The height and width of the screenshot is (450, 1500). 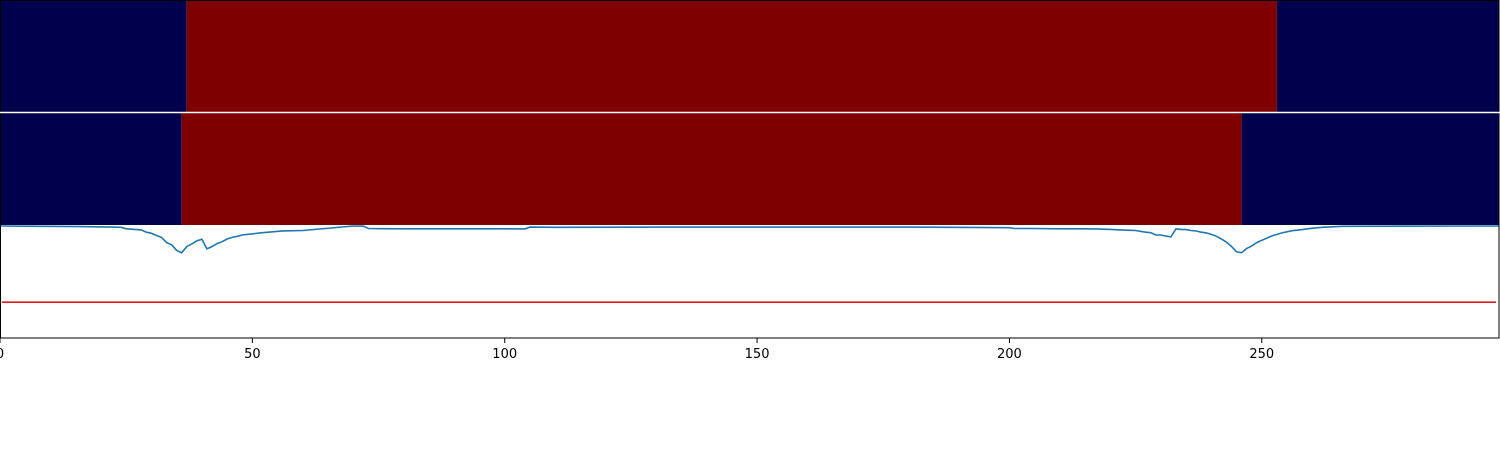 I want to click on x-tick-label-4: 200, so click(x=1009, y=354).